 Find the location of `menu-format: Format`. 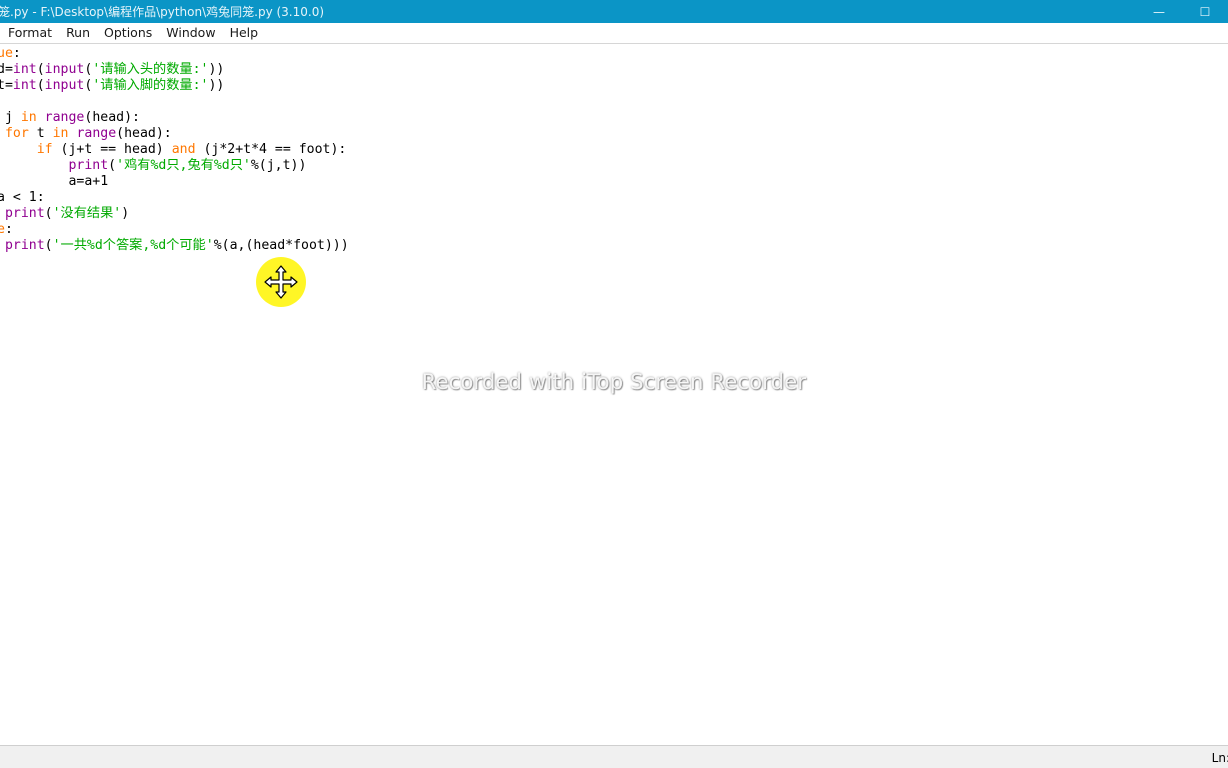

menu-format: Format is located at coordinates (29, 33).